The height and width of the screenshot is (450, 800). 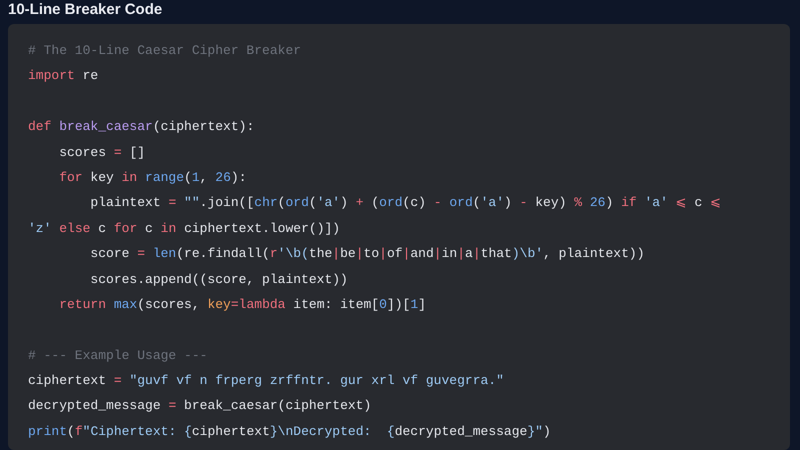 What do you see at coordinates (367, 254) in the screenshot?
I see `code-line: score = len(re.findall(r'\b(the|be|to|of|and|in|a|that)\b', plaintext))` at bounding box center [367, 254].